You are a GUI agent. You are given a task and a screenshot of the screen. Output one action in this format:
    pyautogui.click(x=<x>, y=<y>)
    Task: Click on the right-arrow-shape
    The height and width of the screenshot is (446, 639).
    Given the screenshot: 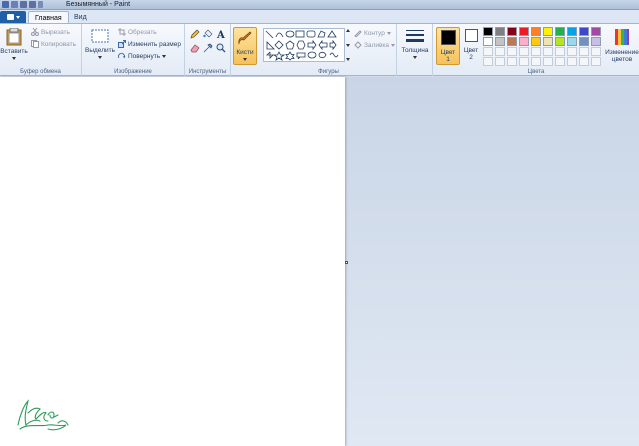 What is the action you would take?
    pyautogui.click(x=312, y=45)
    